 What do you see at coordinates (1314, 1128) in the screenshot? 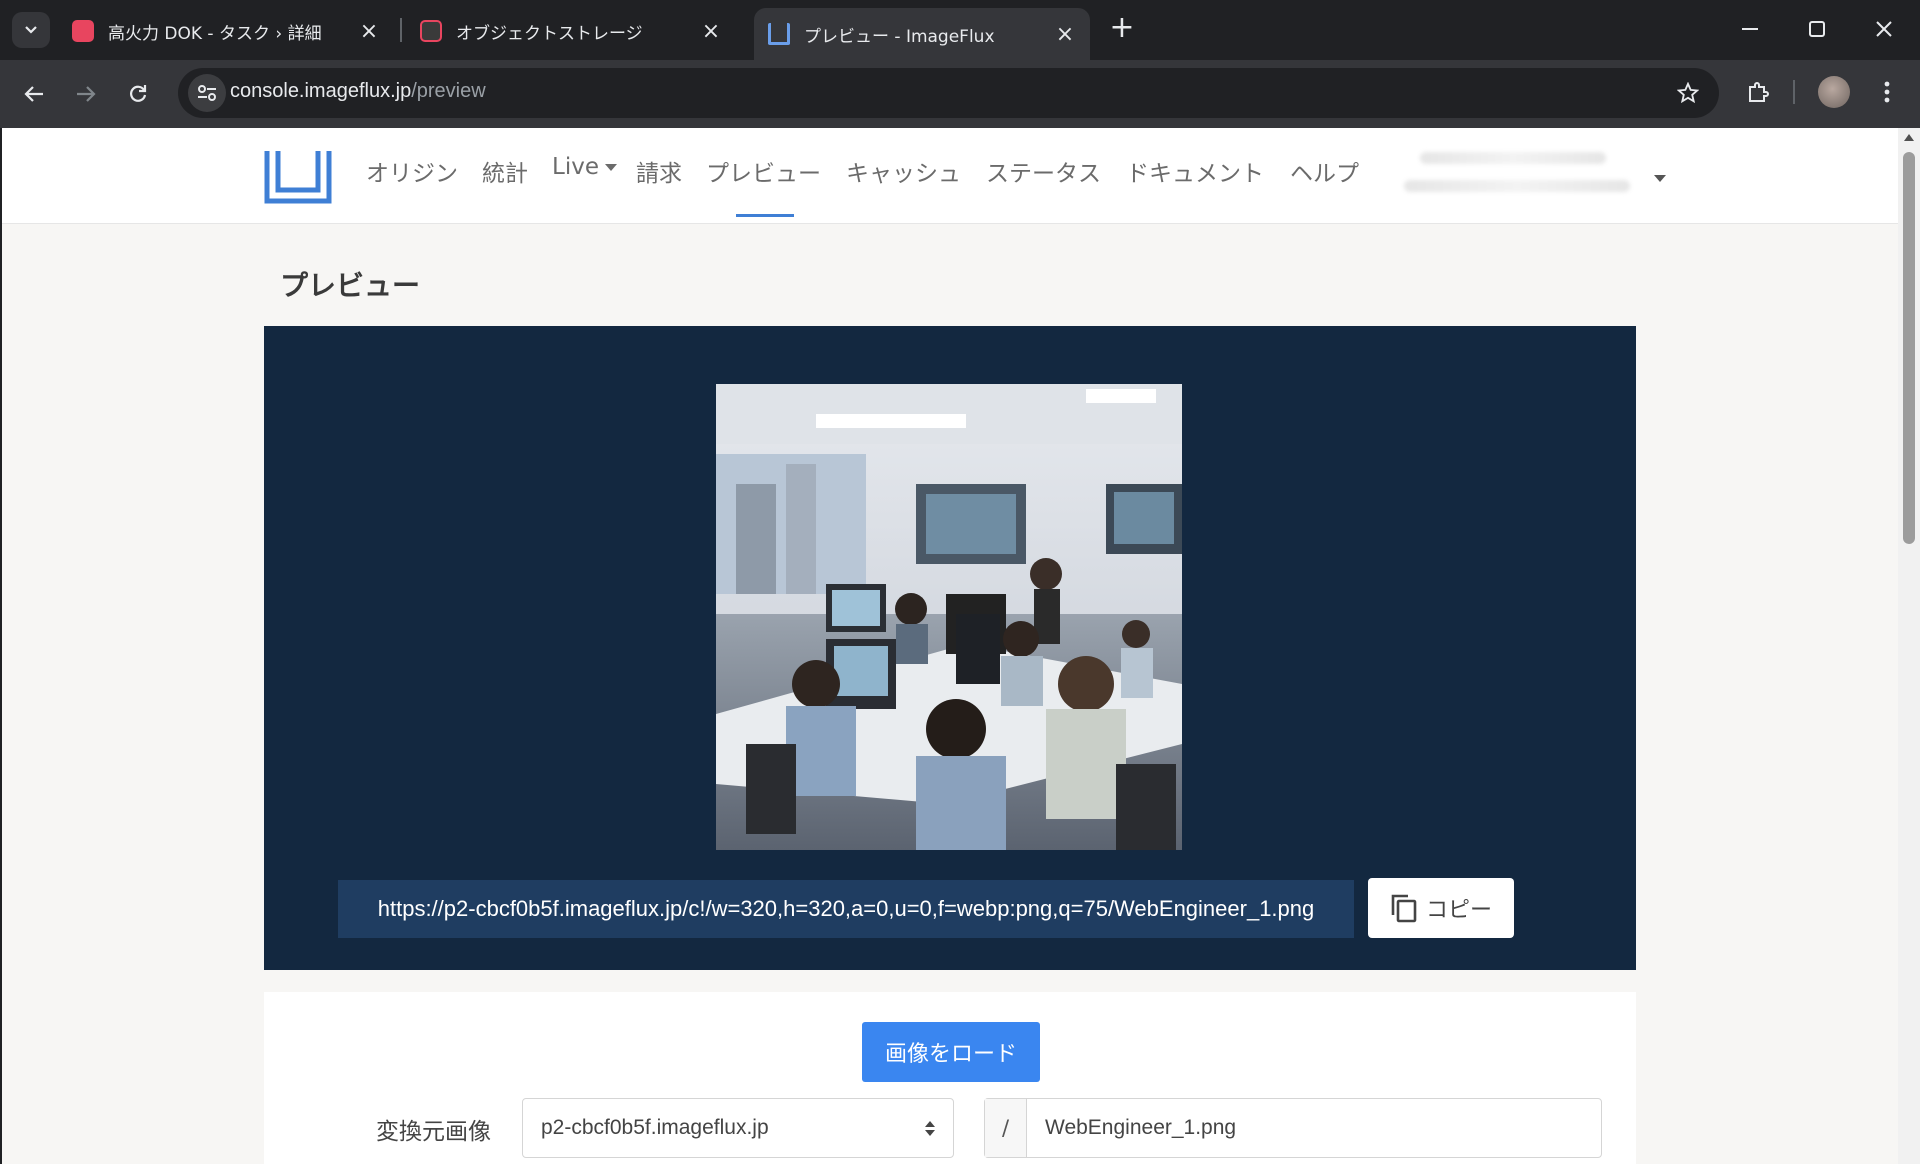
I see `source-path-input: WebEngineer_1.png` at bounding box center [1314, 1128].